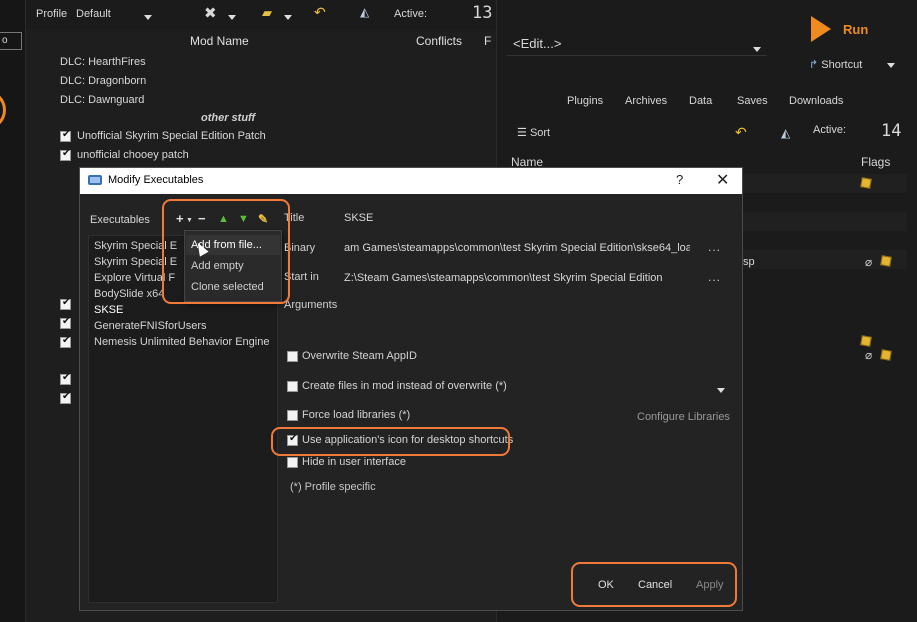 The width and height of the screenshot is (917, 622). What do you see at coordinates (120, 220) in the screenshot?
I see `executables-label: Executables` at bounding box center [120, 220].